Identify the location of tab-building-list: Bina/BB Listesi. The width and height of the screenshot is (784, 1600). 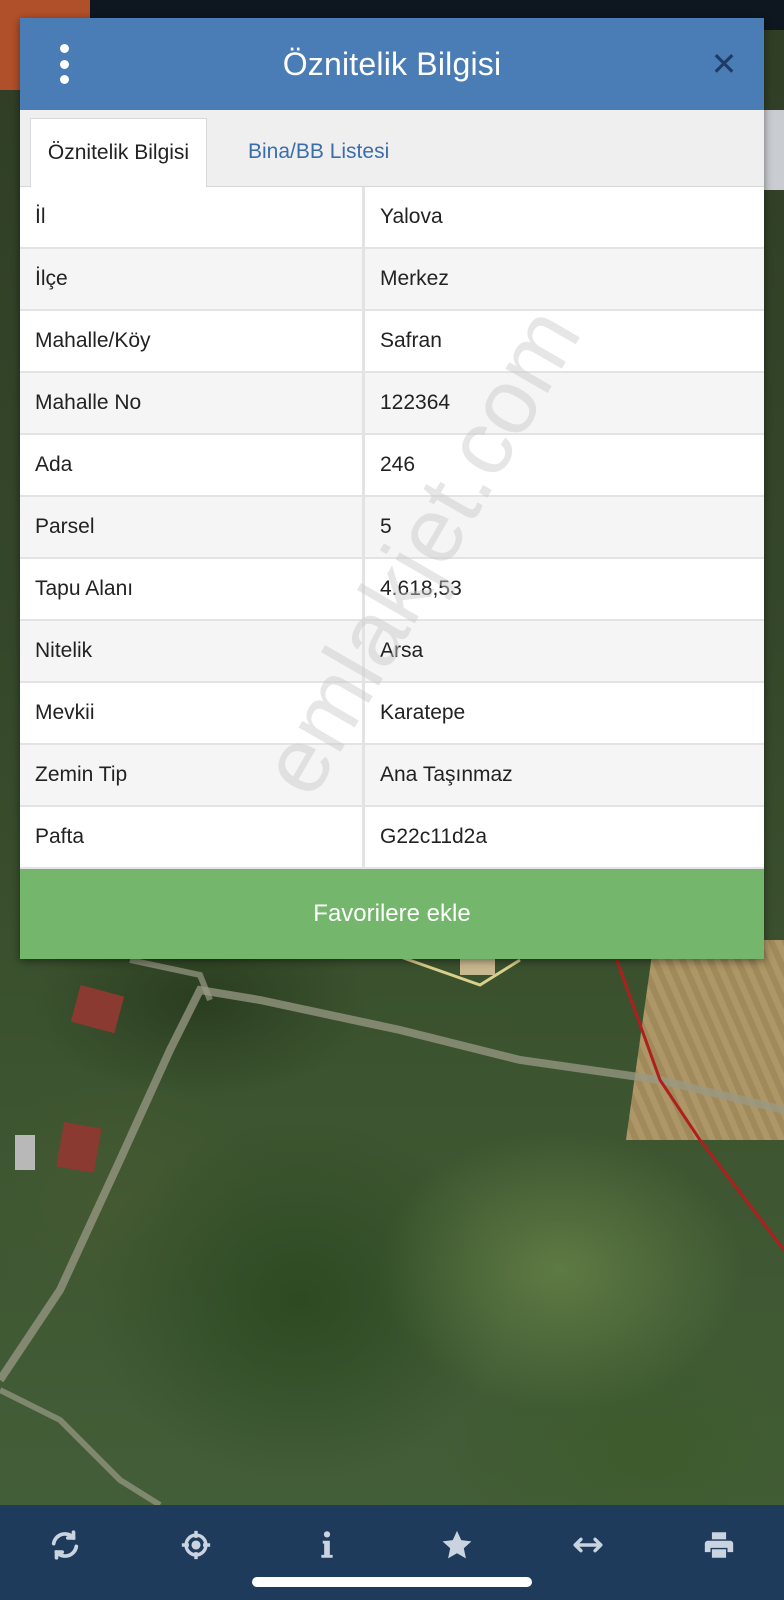
(318, 152).